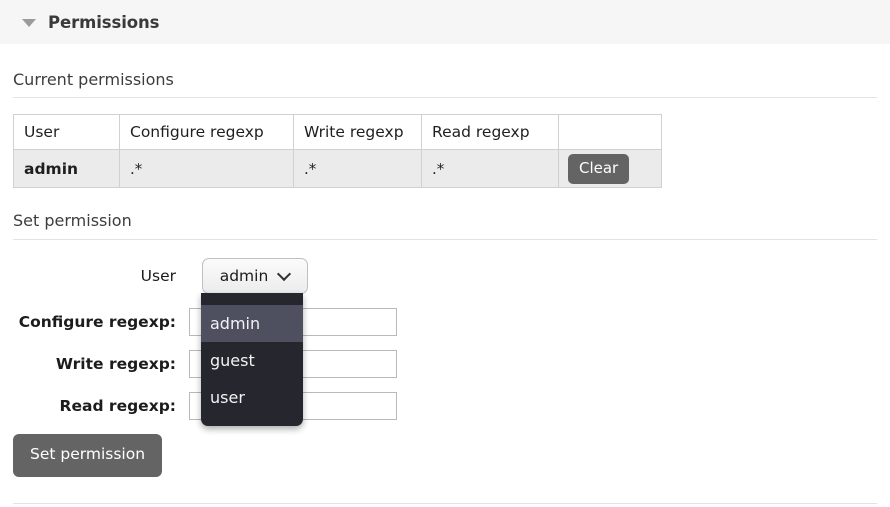 The width and height of the screenshot is (890, 507). I want to click on current-permissions-divider, so click(445, 97).